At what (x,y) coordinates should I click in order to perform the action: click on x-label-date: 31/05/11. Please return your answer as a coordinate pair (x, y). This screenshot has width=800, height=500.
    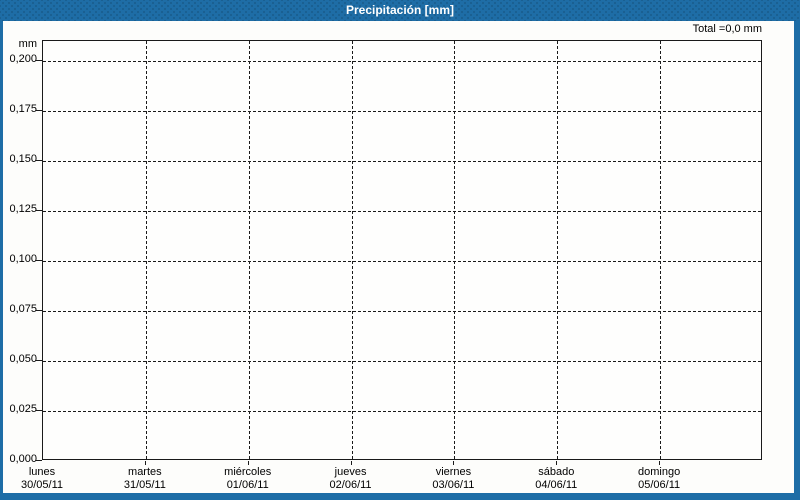
    Looking at the image, I should click on (144, 485).